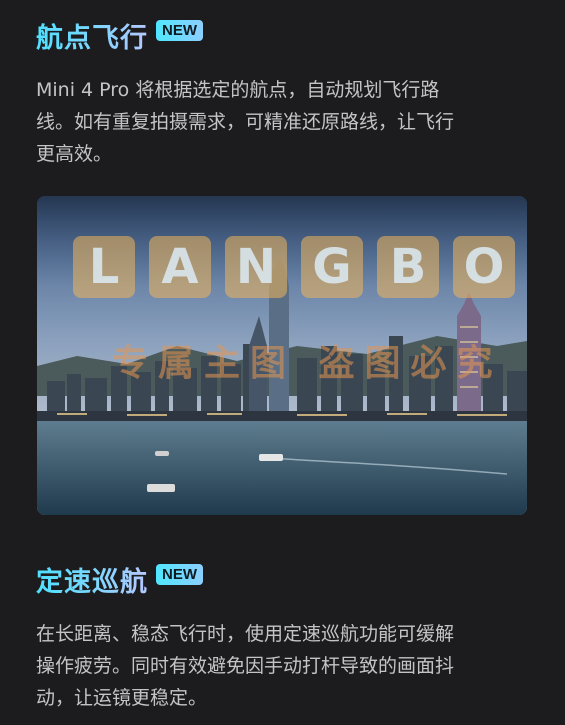 This screenshot has width=565, height=725. Describe the element at coordinates (408, 267) in the screenshot. I see `watermark-letter: B` at that location.